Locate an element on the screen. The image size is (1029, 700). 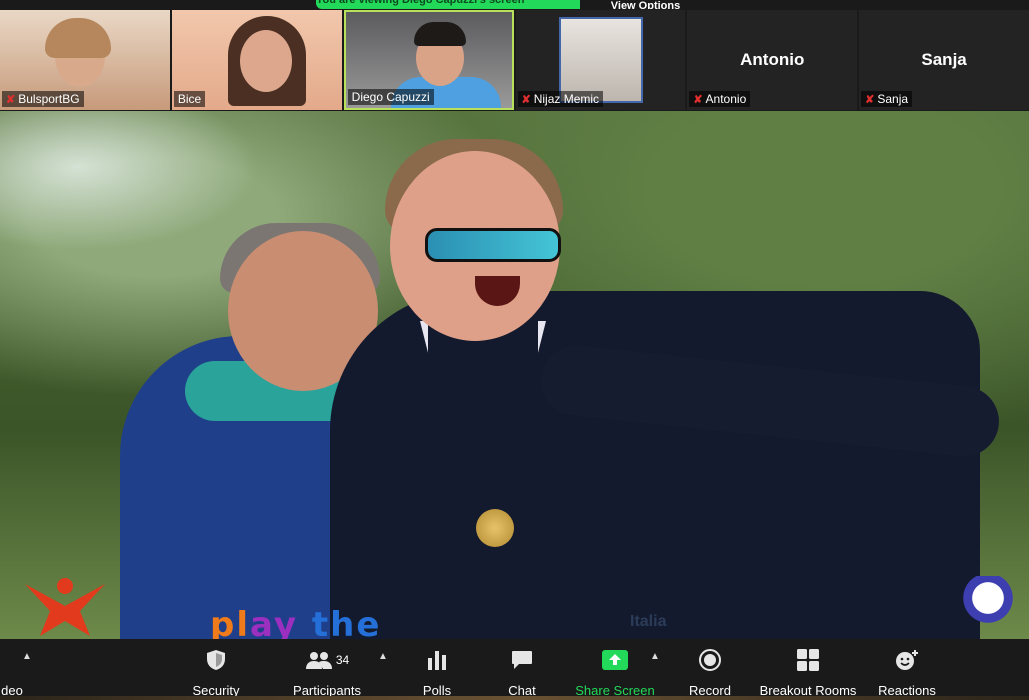
participant-name-label: ✘ Sanja is located at coordinates (887, 99).